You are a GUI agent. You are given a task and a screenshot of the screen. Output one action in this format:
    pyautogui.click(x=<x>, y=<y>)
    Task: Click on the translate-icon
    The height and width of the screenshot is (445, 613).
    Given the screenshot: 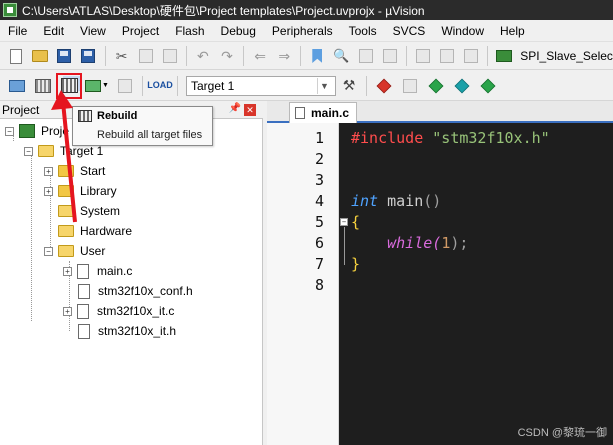 What is the action you would take?
    pyautogui.click(x=17, y=85)
    